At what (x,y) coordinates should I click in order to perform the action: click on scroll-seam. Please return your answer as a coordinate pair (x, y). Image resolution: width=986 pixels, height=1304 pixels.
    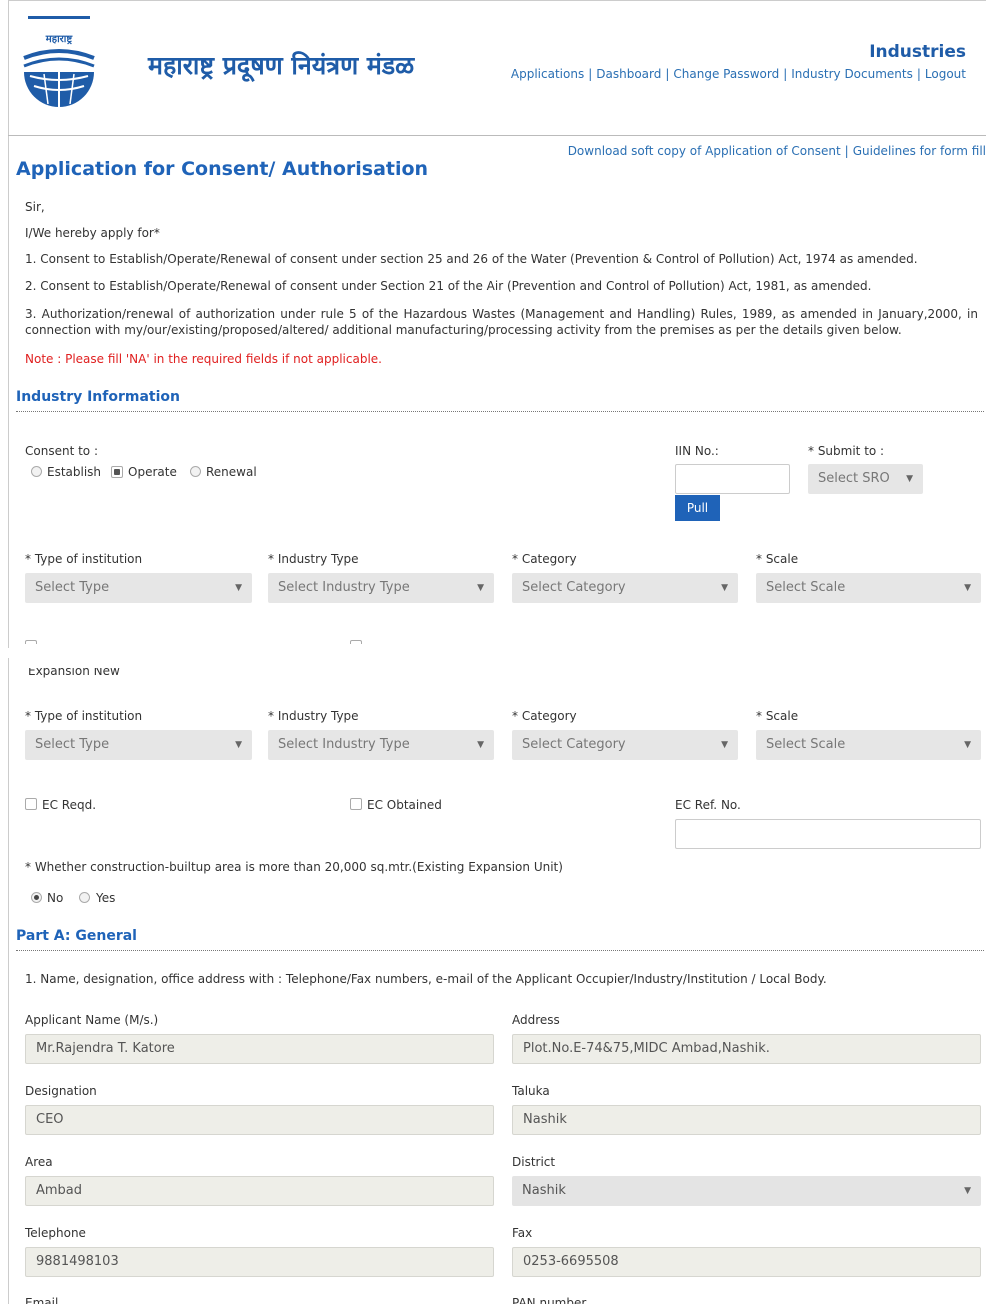
    Looking at the image, I should click on (493, 653).